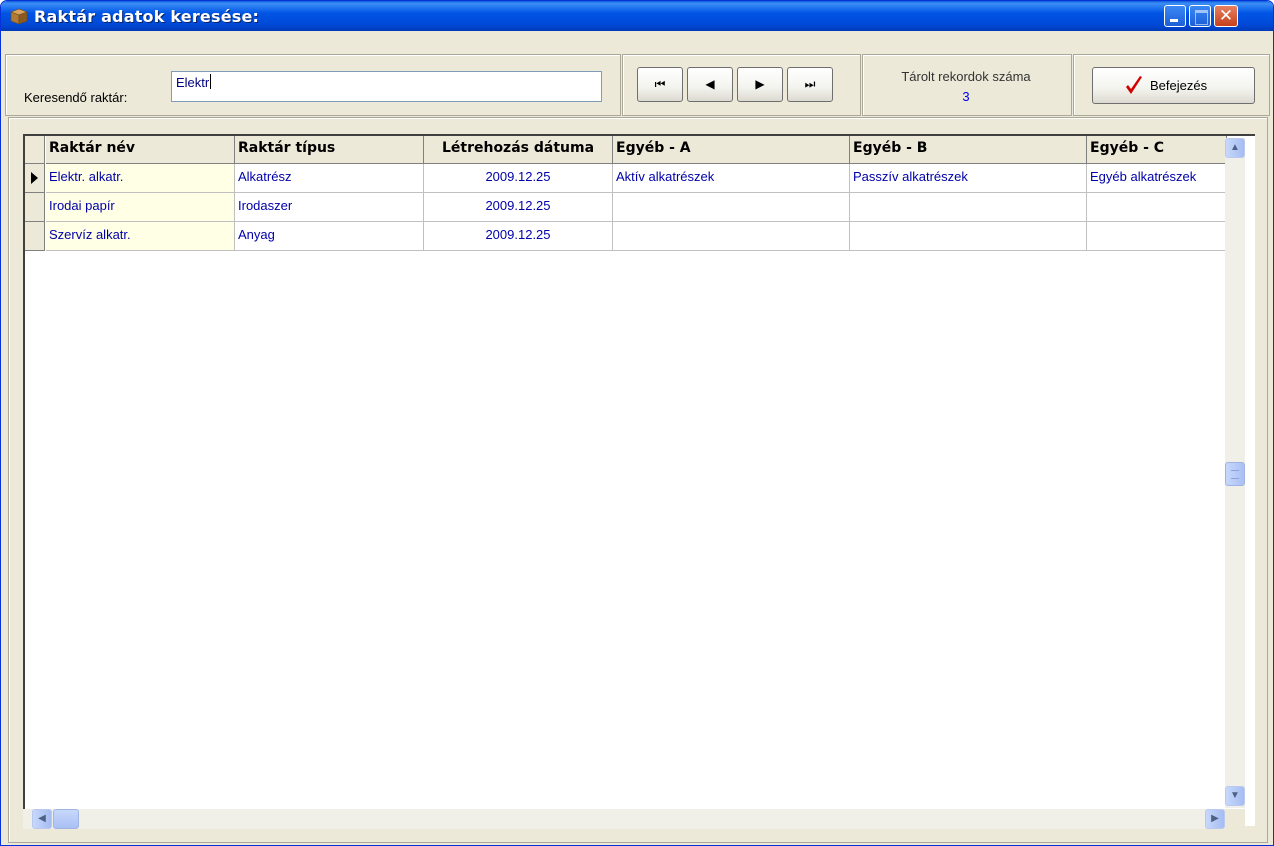  I want to click on first-record-button: ⏮, so click(660, 84).